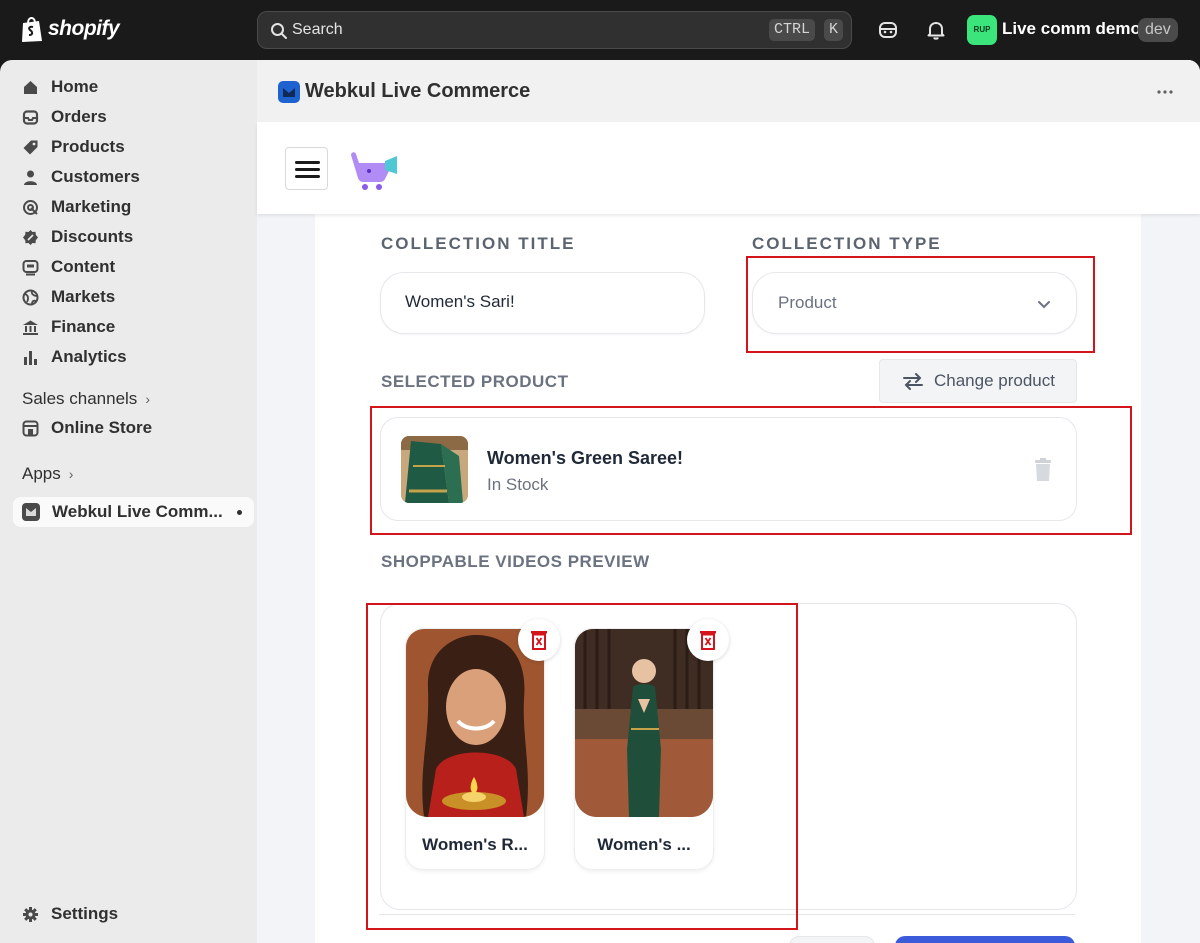 This screenshot has height=943, width=1200. I want to click on bank-icon, so click(30, 327).